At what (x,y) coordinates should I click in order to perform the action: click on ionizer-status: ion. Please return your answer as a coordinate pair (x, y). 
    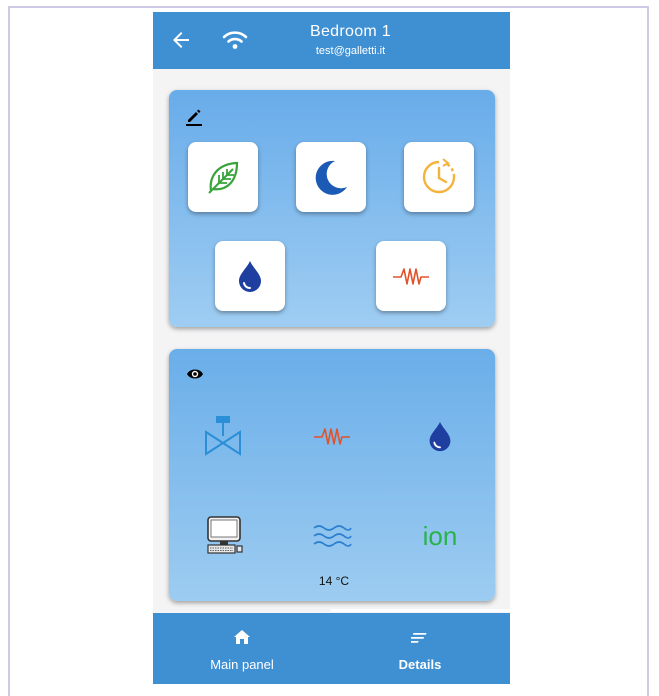
    Looking at the image, I should click on (440, 536).